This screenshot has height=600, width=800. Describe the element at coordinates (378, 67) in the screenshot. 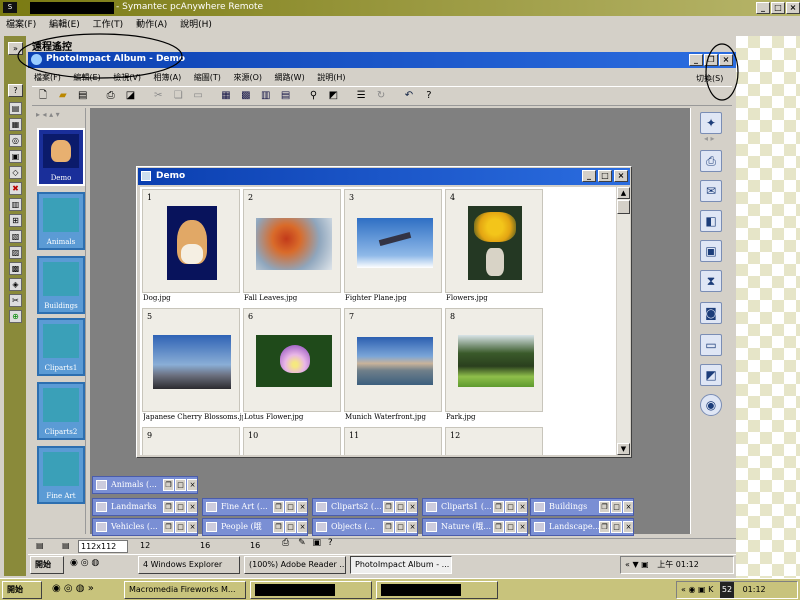

I see `annotation-ovals` at that location.